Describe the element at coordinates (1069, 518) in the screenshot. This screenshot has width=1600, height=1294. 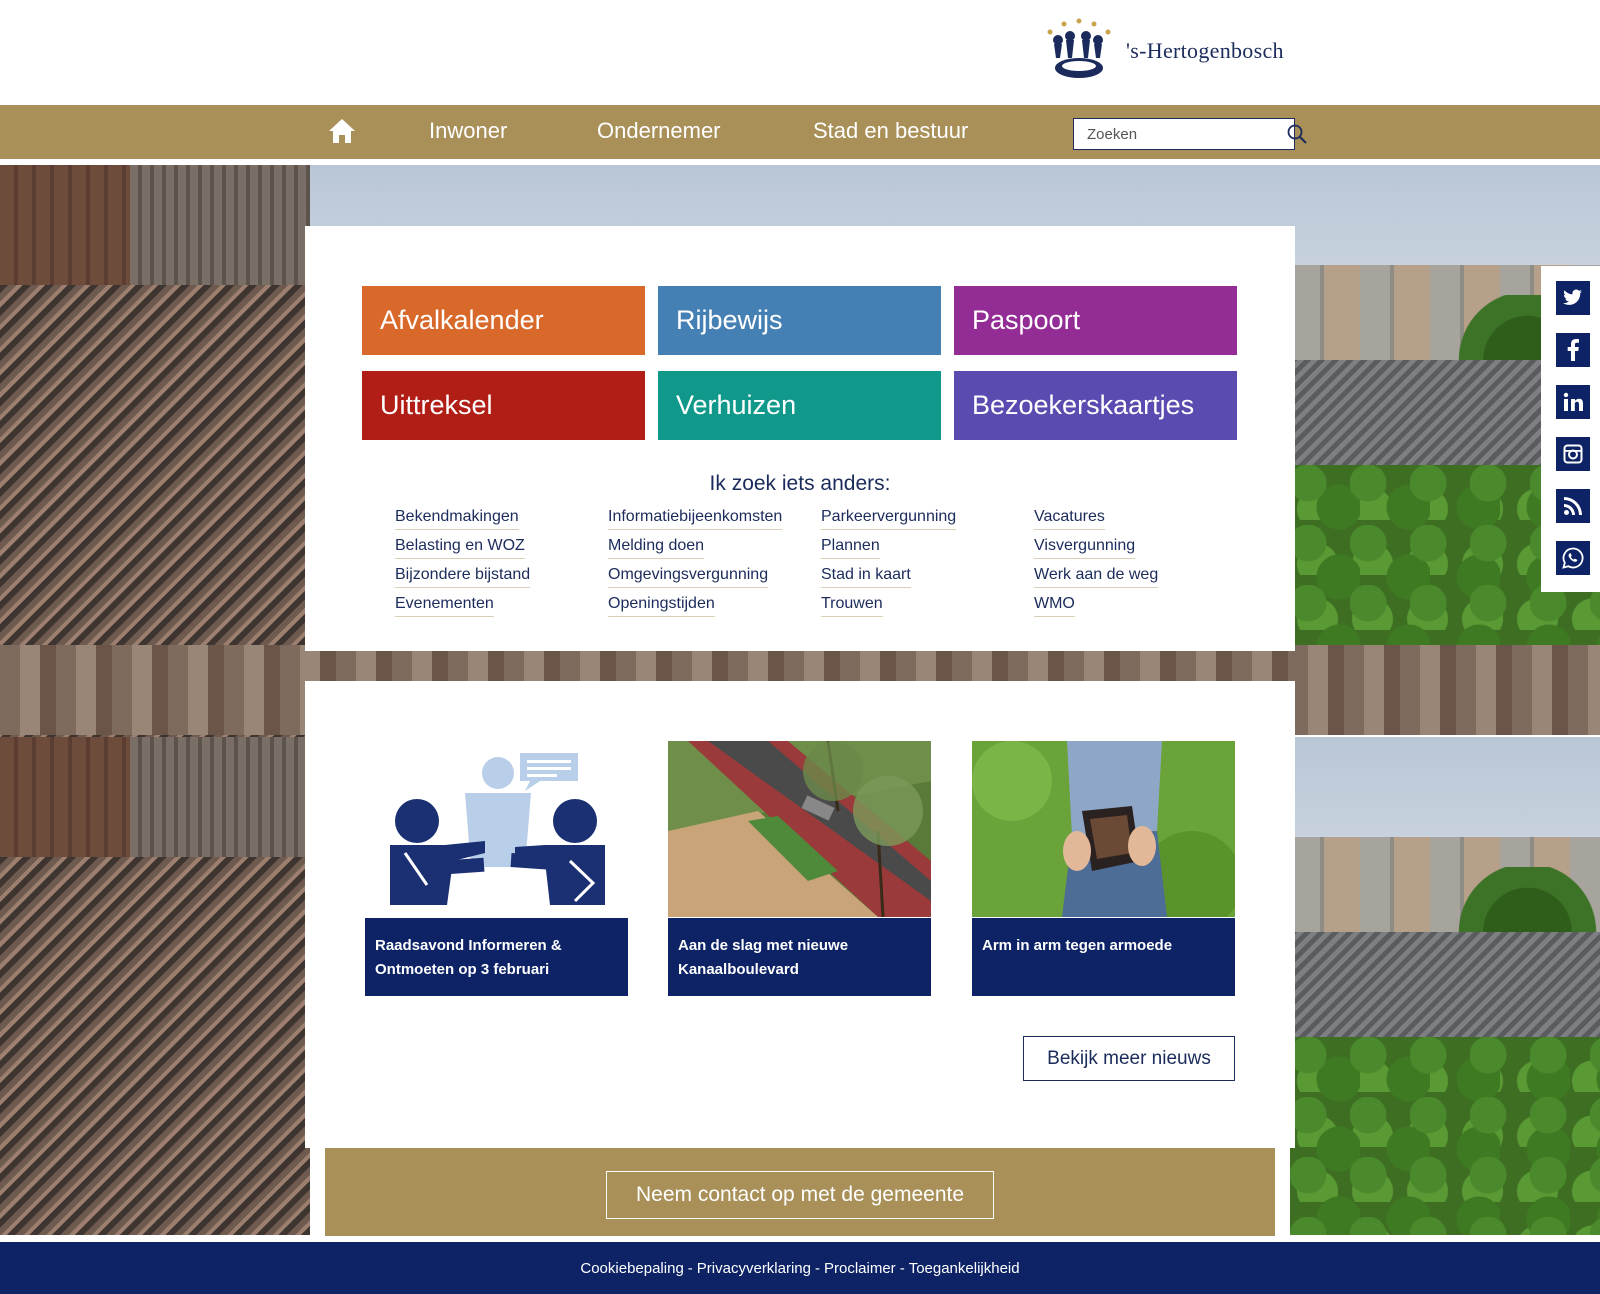
I see `link-vacatures: Vacatures` at that location.